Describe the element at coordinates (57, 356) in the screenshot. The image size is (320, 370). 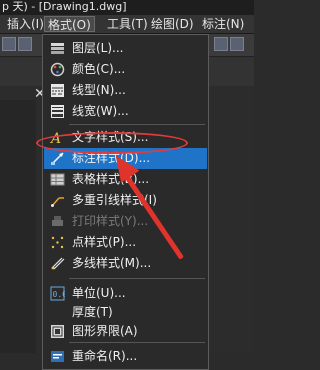
I see `rename-icon` at that location.